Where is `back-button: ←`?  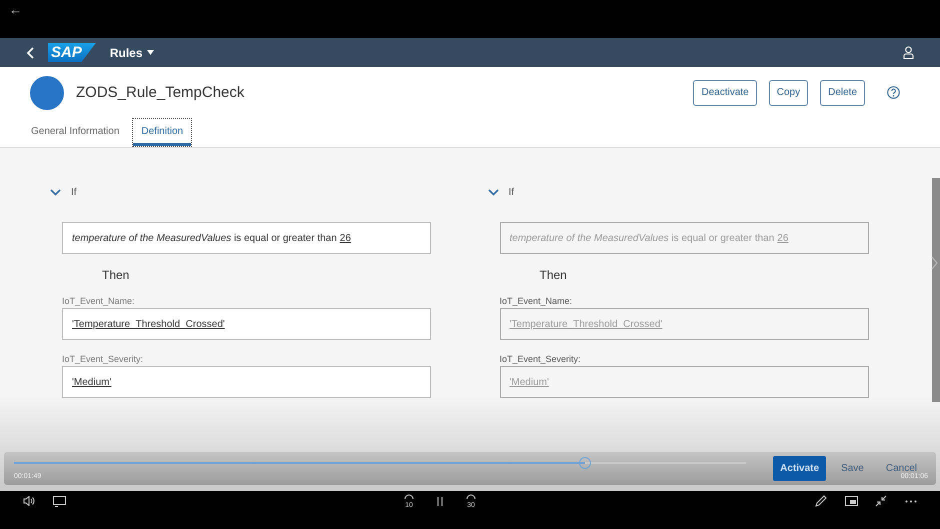 back-button: ← is located at coordinates (15, 9).